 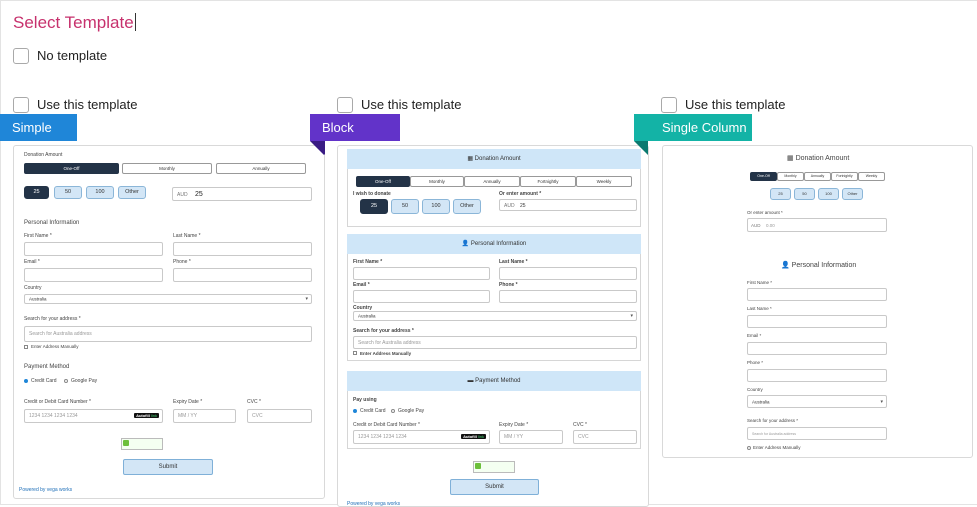 What do you see at coordinates (494, 381) in the screenshot?
I see `payment-method-header: ▬ Payment Method` at bounding box center [494, 381].